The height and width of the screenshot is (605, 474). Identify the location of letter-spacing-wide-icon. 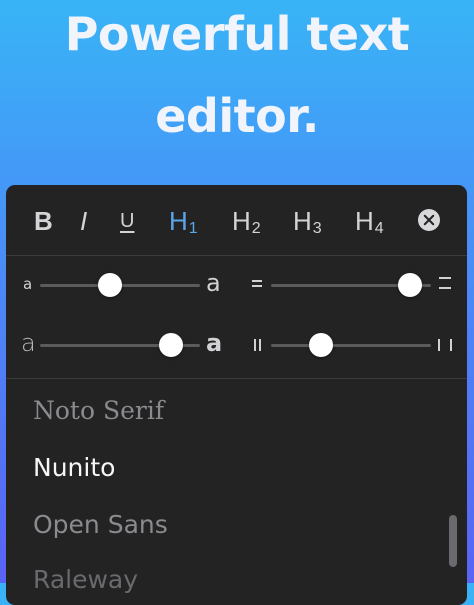
(446, 345).